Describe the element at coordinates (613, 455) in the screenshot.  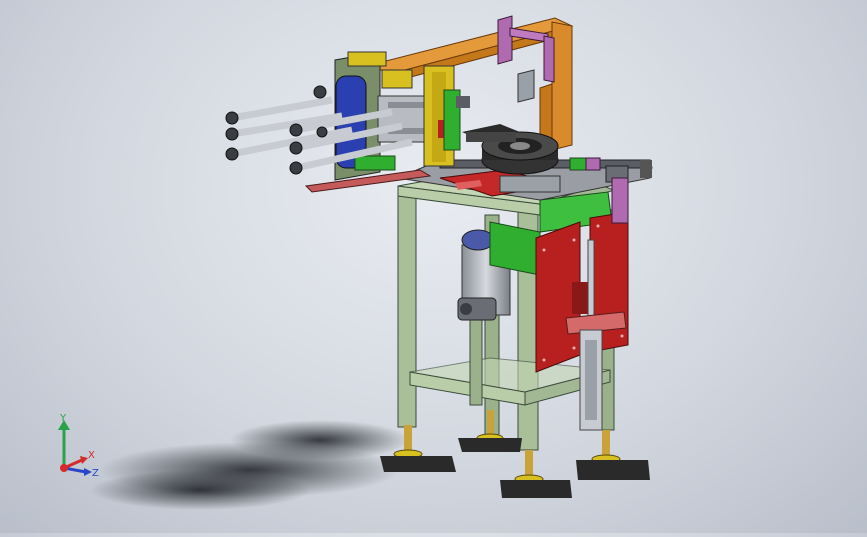
I see `foot-back-right` at that location.